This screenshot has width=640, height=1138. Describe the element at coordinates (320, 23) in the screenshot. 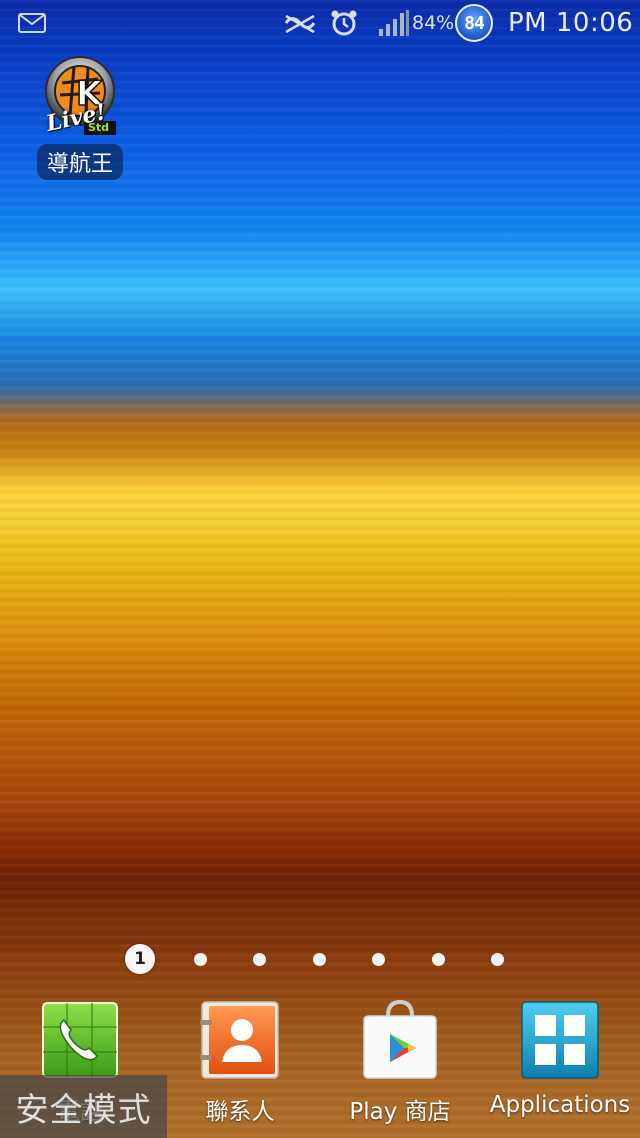

I see `status-bar: 84% 84 PM 10:06` at that location.